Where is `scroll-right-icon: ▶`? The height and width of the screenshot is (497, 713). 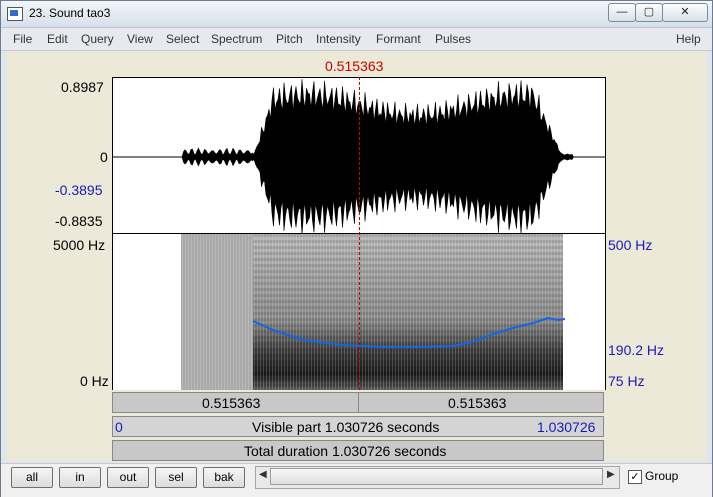
scroll-right-icon: ▶ is located at coordinates (611, 474).